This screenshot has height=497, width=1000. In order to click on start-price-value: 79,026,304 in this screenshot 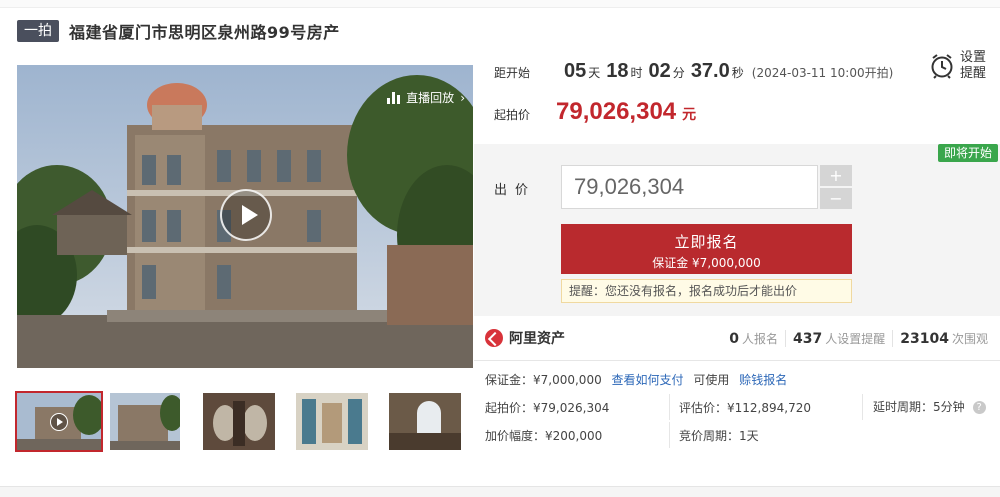, I will do `click(616, 111)`.